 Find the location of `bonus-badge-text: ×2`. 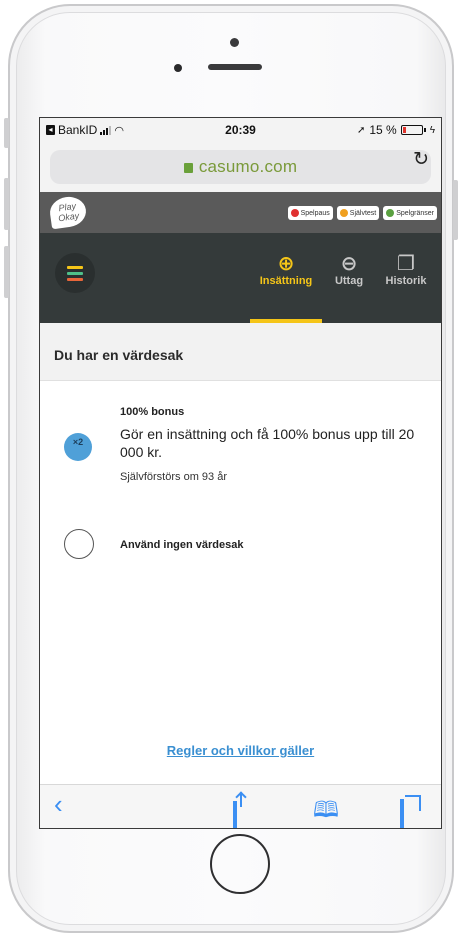

bonus-badge-text: ×2 is located at coordinates (78, 442).